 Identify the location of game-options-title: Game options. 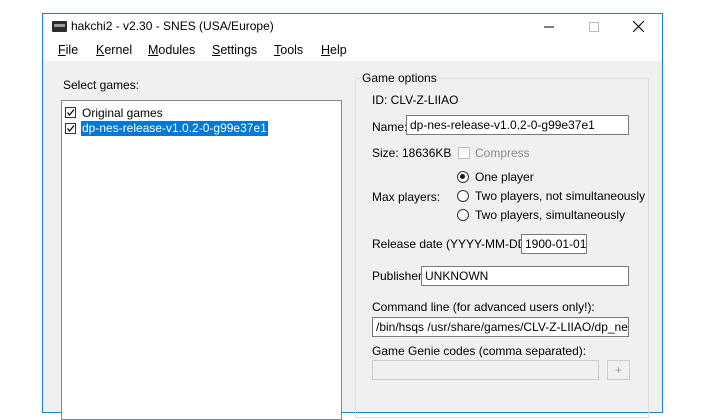
(399, 78).